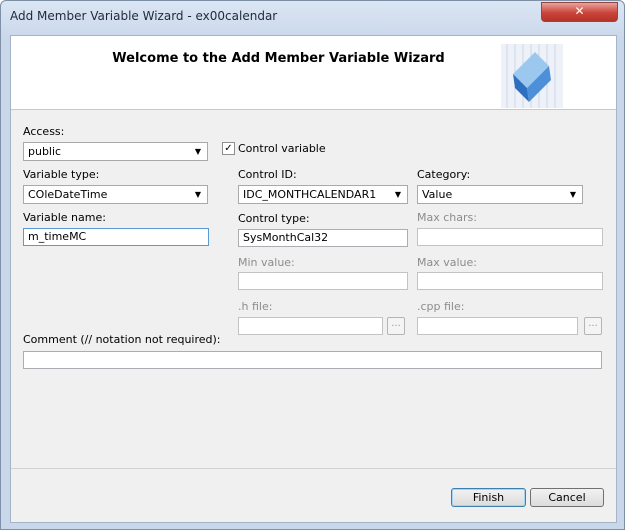 The image size is (625, 530). I want to click on close-icon: ✕, so click(579, 11).